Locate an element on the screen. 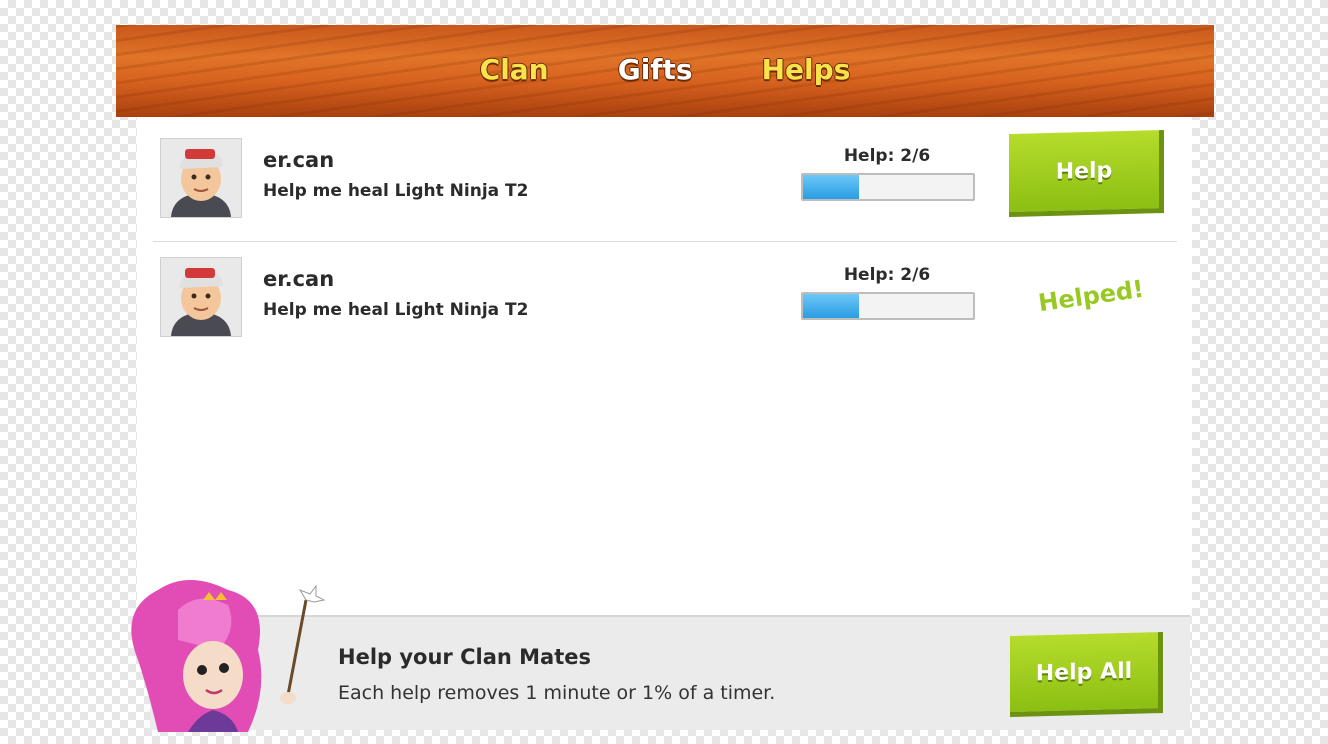  help-all-button: Help All is located at coordinates (1086, 674).